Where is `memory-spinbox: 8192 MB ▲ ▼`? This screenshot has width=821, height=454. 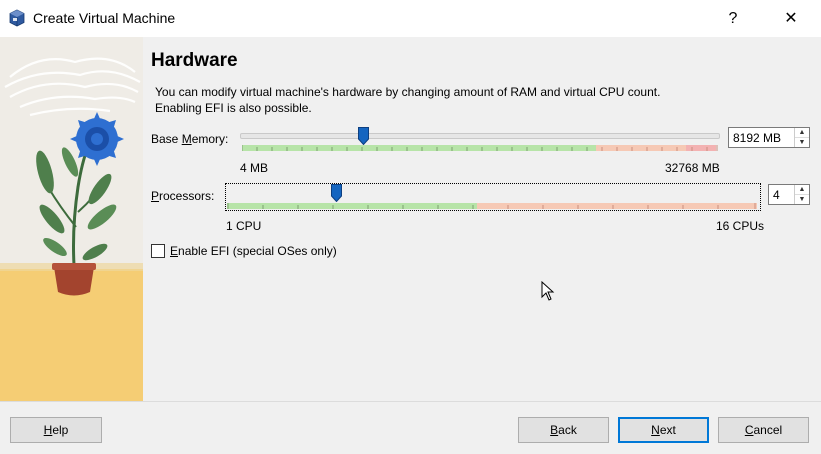 memory-spinbox: 8192 MB ▲ ▼ is located at coordinates (769, 137).